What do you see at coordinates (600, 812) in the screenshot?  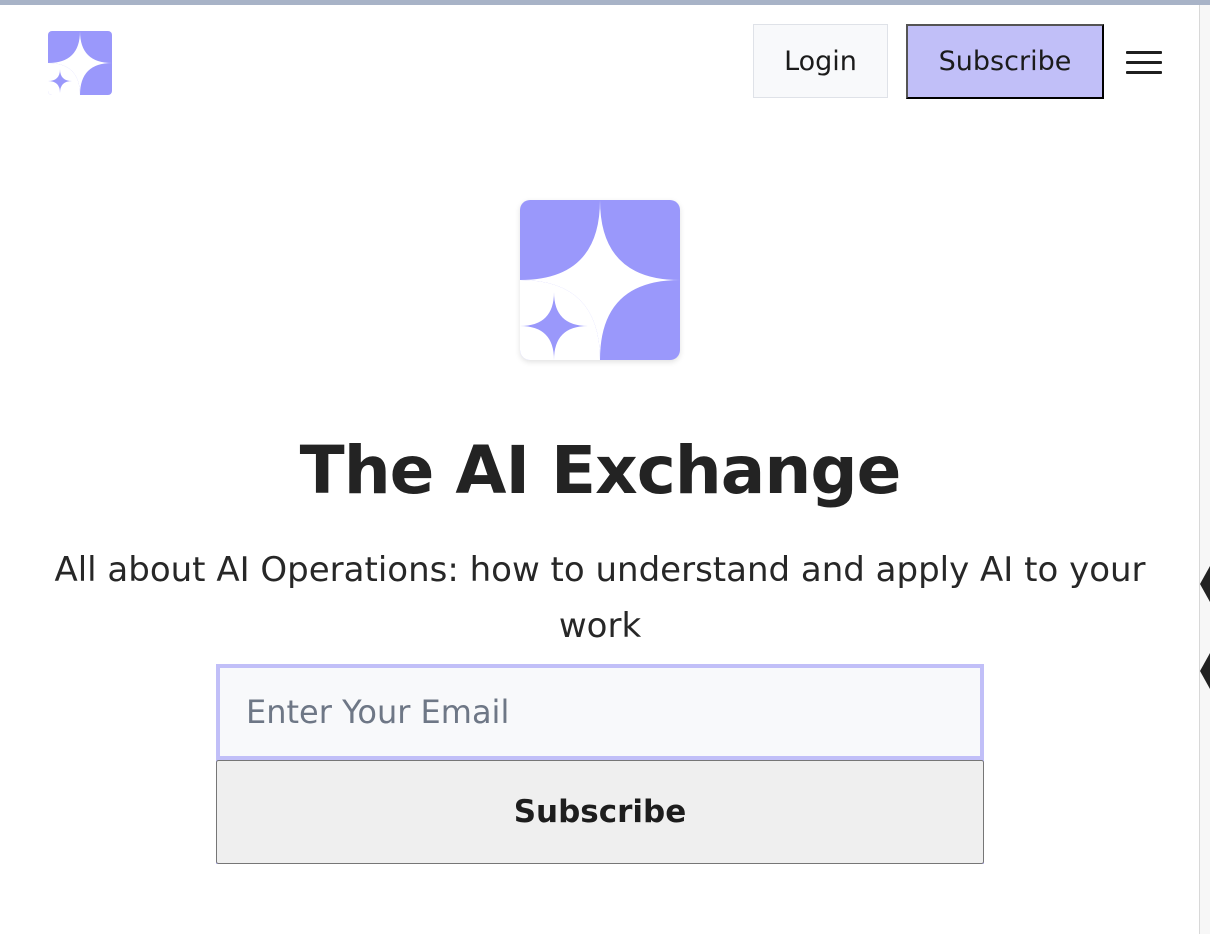 I see `subscribe-submit-button: Subscribe` at bounding box center [600, 812].